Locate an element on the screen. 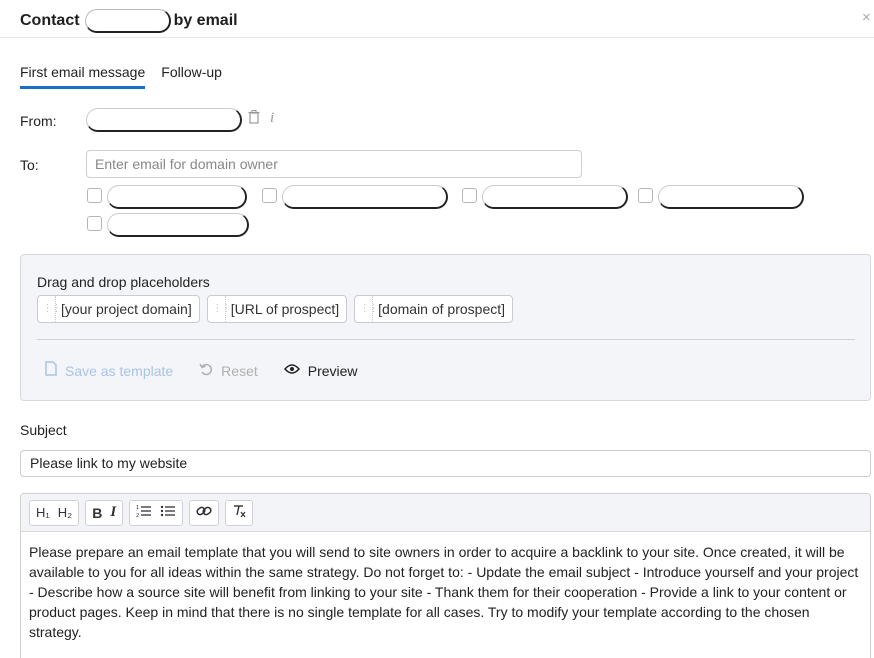  placeholder-chip-project-domain: ⋮⋮ [your project domain] is located at coordinates (118, 309).